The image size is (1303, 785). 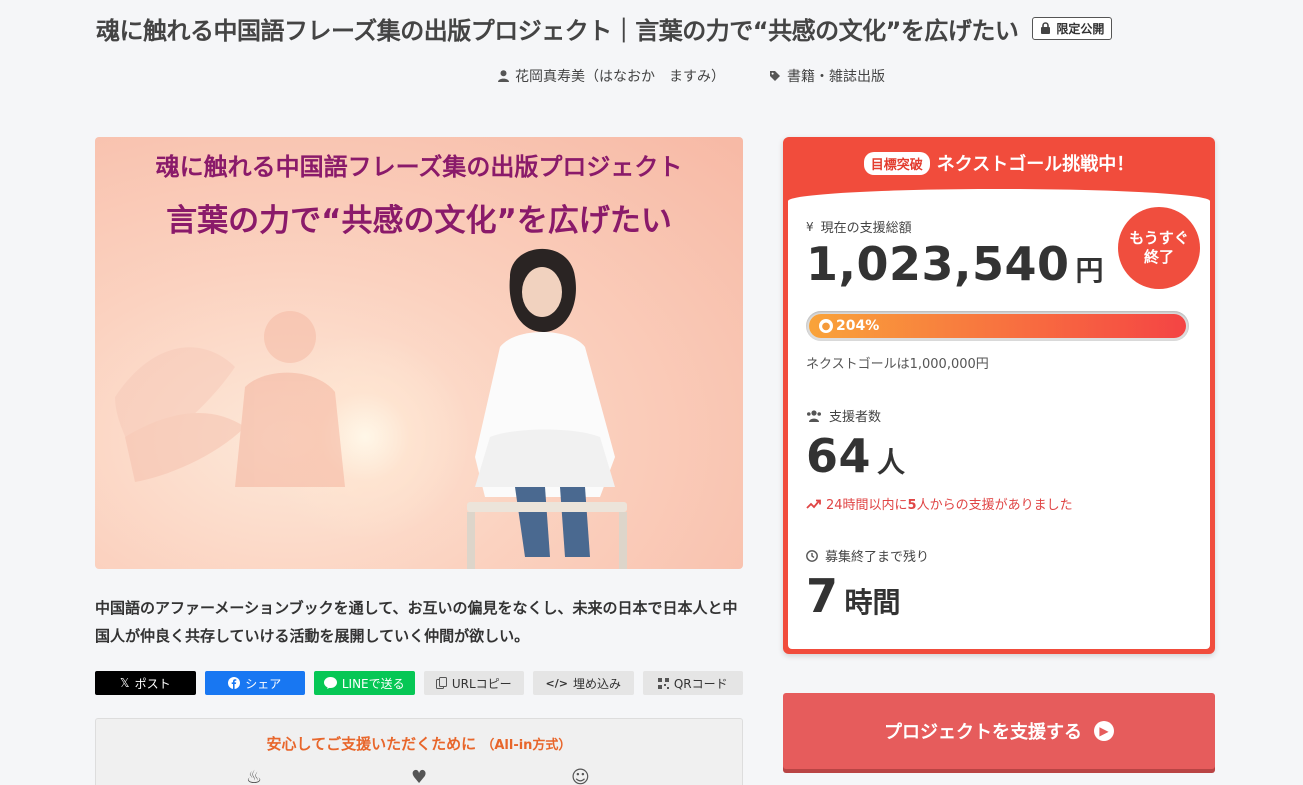 What do you see at coordinates (373, 683) in the screenshot?
I see `share-line-label: LINEで送る` at bounding box center [373, 683].